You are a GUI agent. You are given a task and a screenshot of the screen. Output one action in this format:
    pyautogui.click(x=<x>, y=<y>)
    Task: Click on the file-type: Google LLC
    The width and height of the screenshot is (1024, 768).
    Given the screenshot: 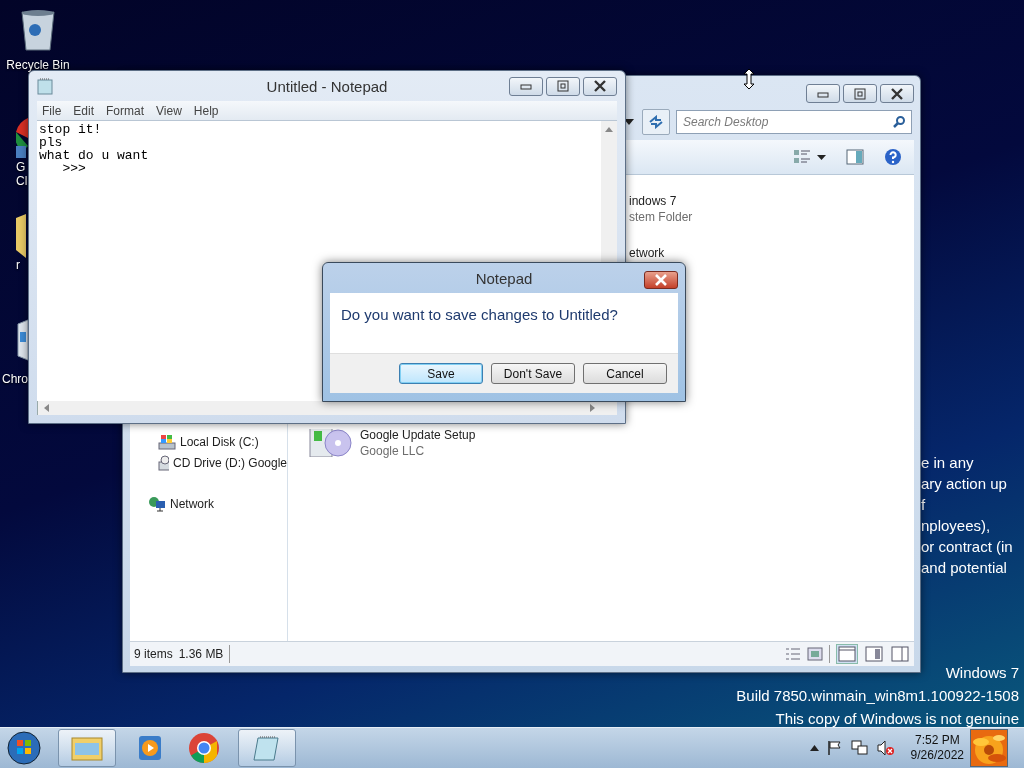 What is the action you would take?
    pyautogui.click(x=393, y=451)
    